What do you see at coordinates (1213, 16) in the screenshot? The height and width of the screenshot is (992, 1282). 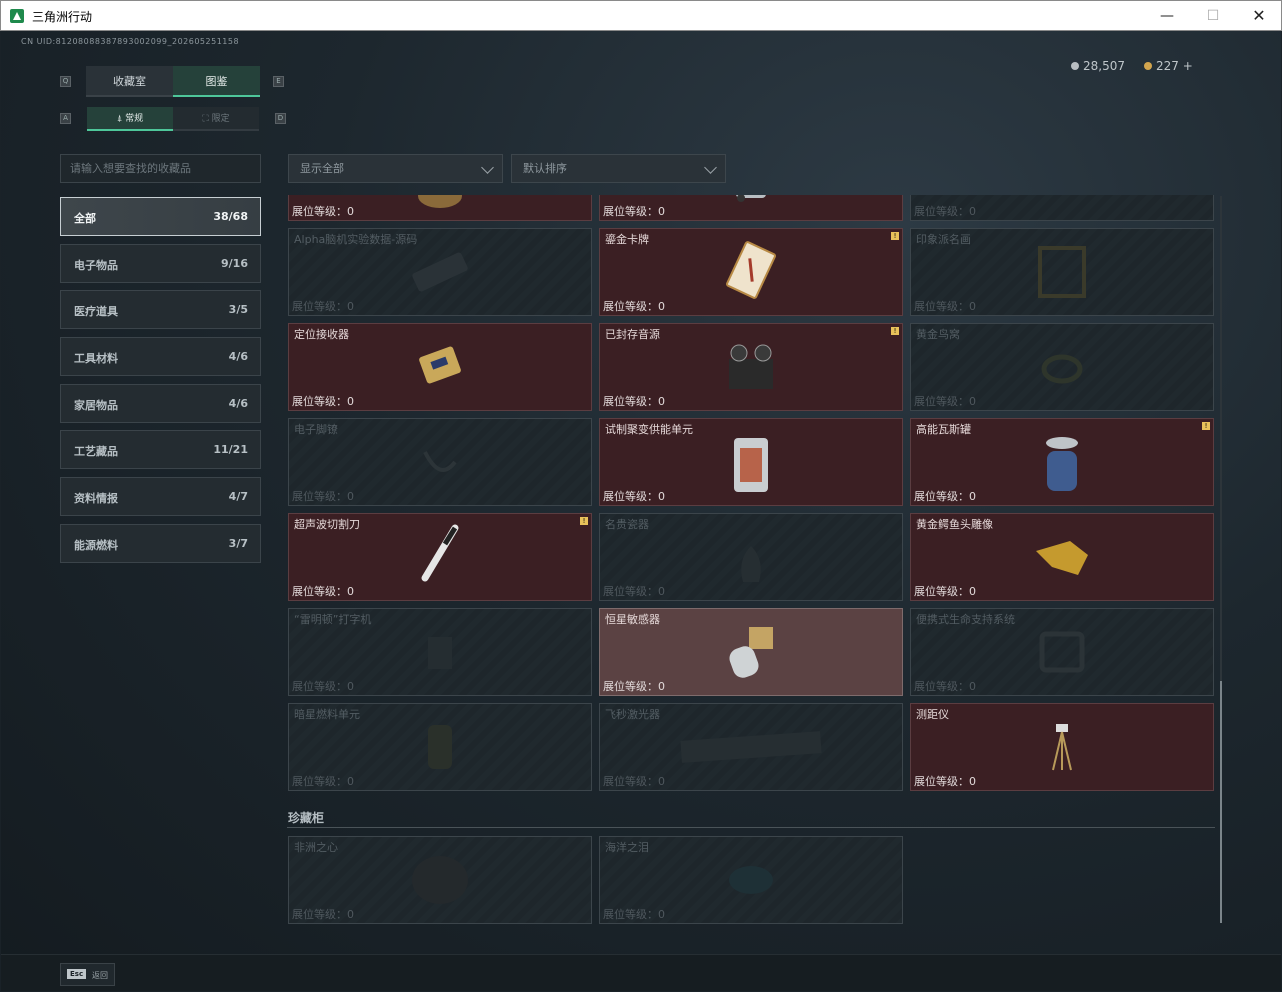 I see `maximize-button: ☐` at bounding box center [1213, 16].